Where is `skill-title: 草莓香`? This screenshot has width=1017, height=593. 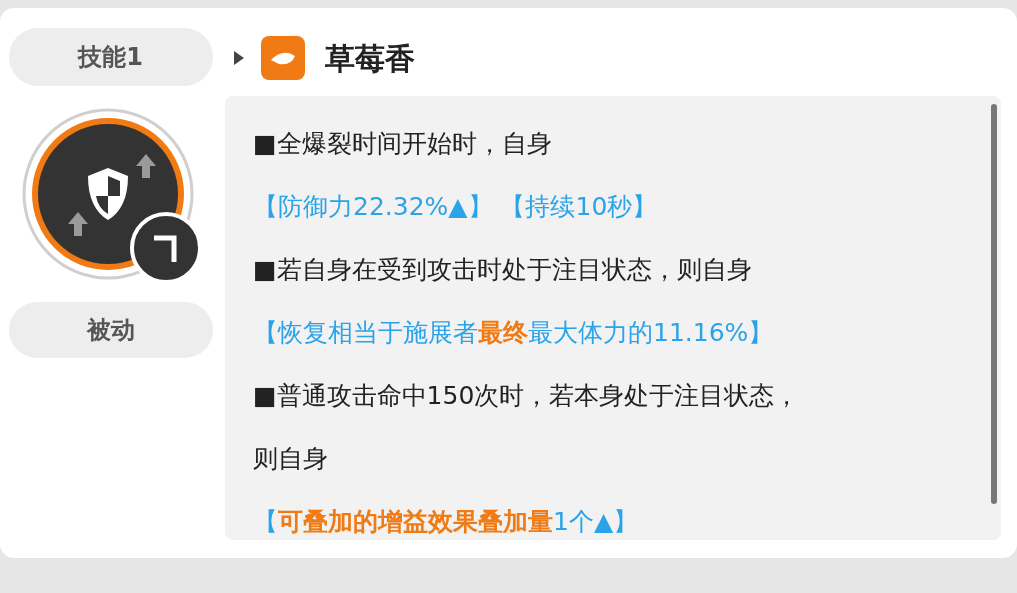
skill-title: 草莓香 is located at coordinates (370, 58).